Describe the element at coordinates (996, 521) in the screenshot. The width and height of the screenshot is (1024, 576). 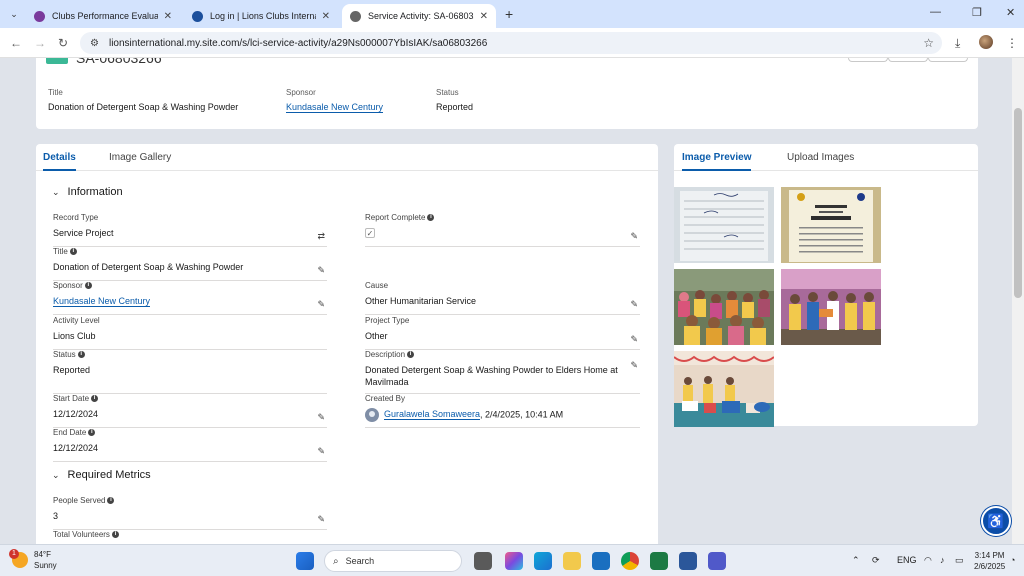
I see `accessibility-button: ♿` at that location.